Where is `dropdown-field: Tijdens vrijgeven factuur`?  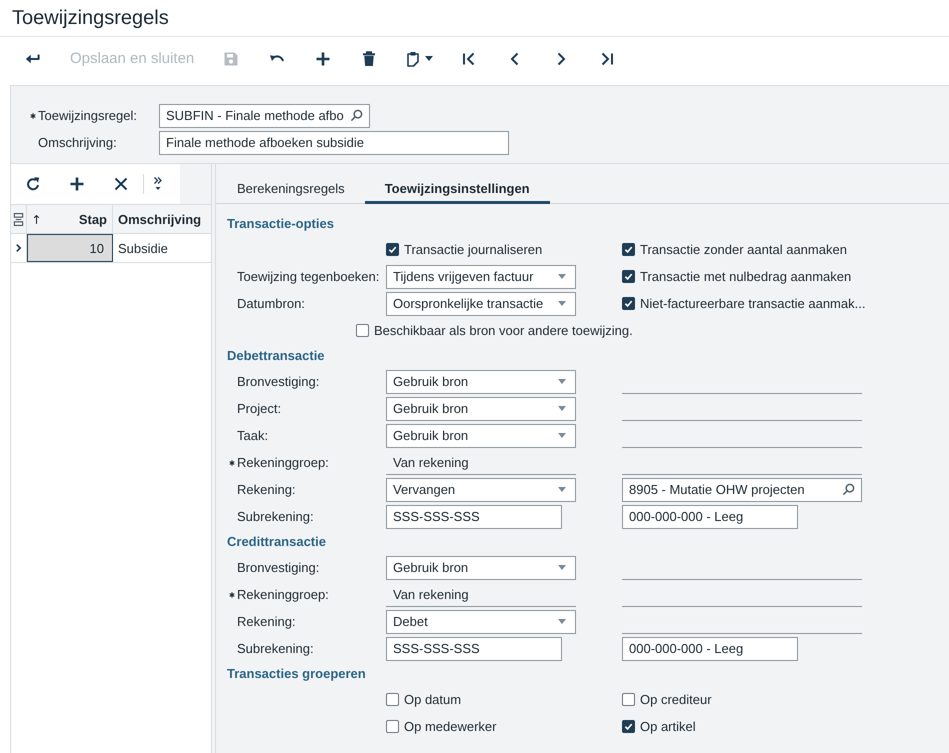
dropdown-field: Tijdens vrijgeven factuur is located at coordinates (481, 276).